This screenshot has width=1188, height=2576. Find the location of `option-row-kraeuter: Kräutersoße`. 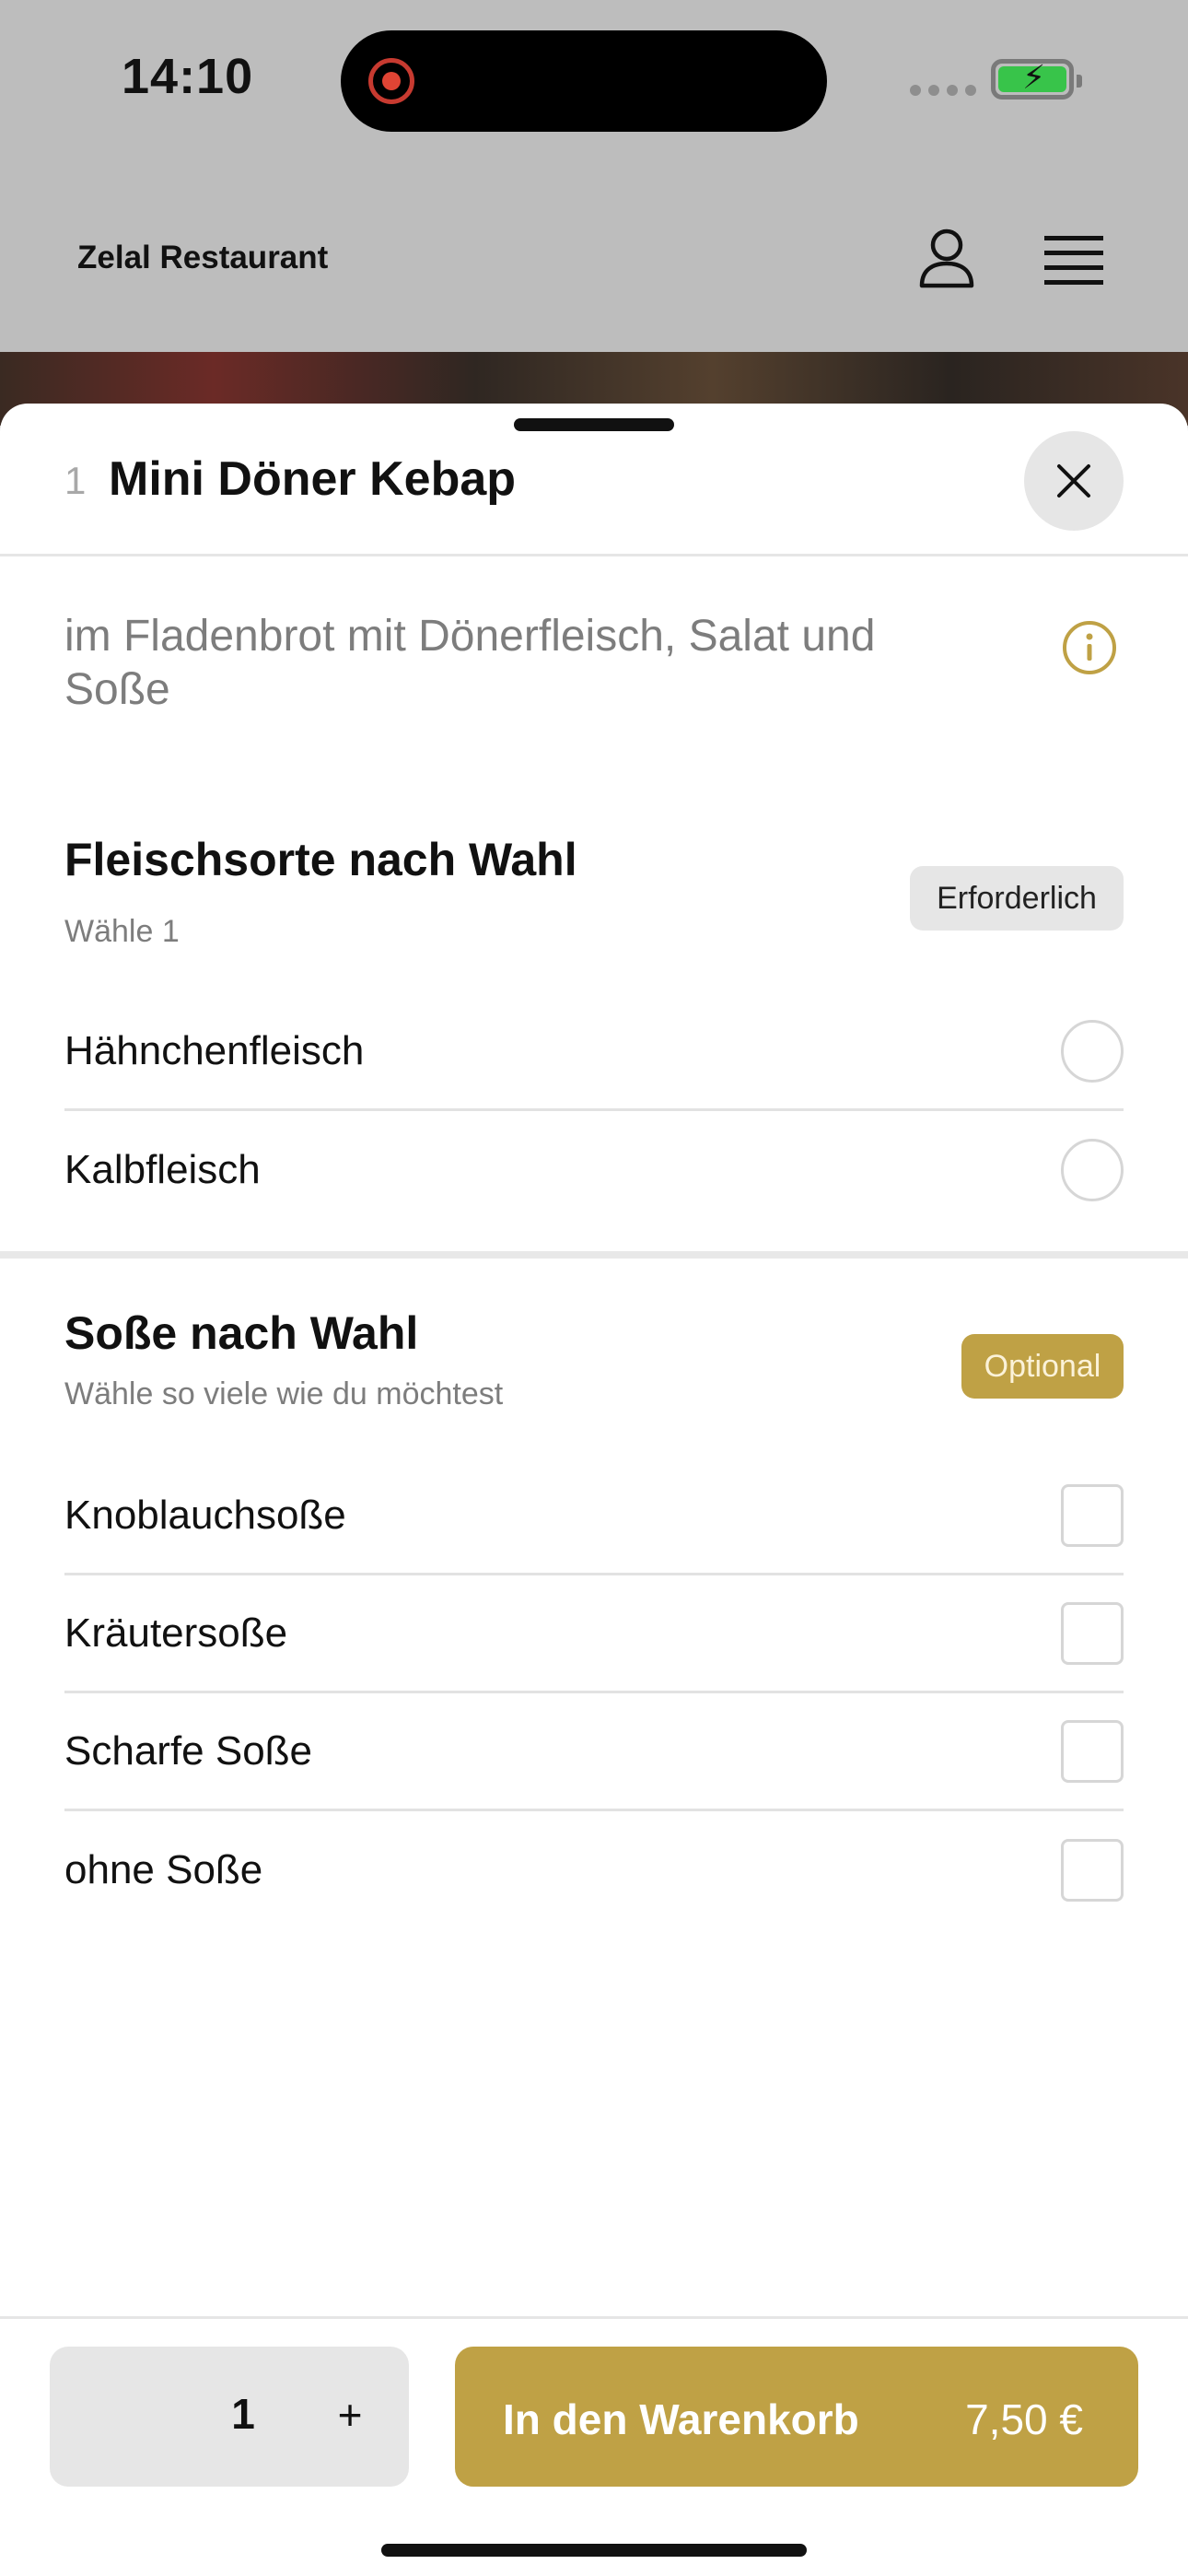

option-row-kraeuter: Kräutersoße is located at coordinates (594, 1634).